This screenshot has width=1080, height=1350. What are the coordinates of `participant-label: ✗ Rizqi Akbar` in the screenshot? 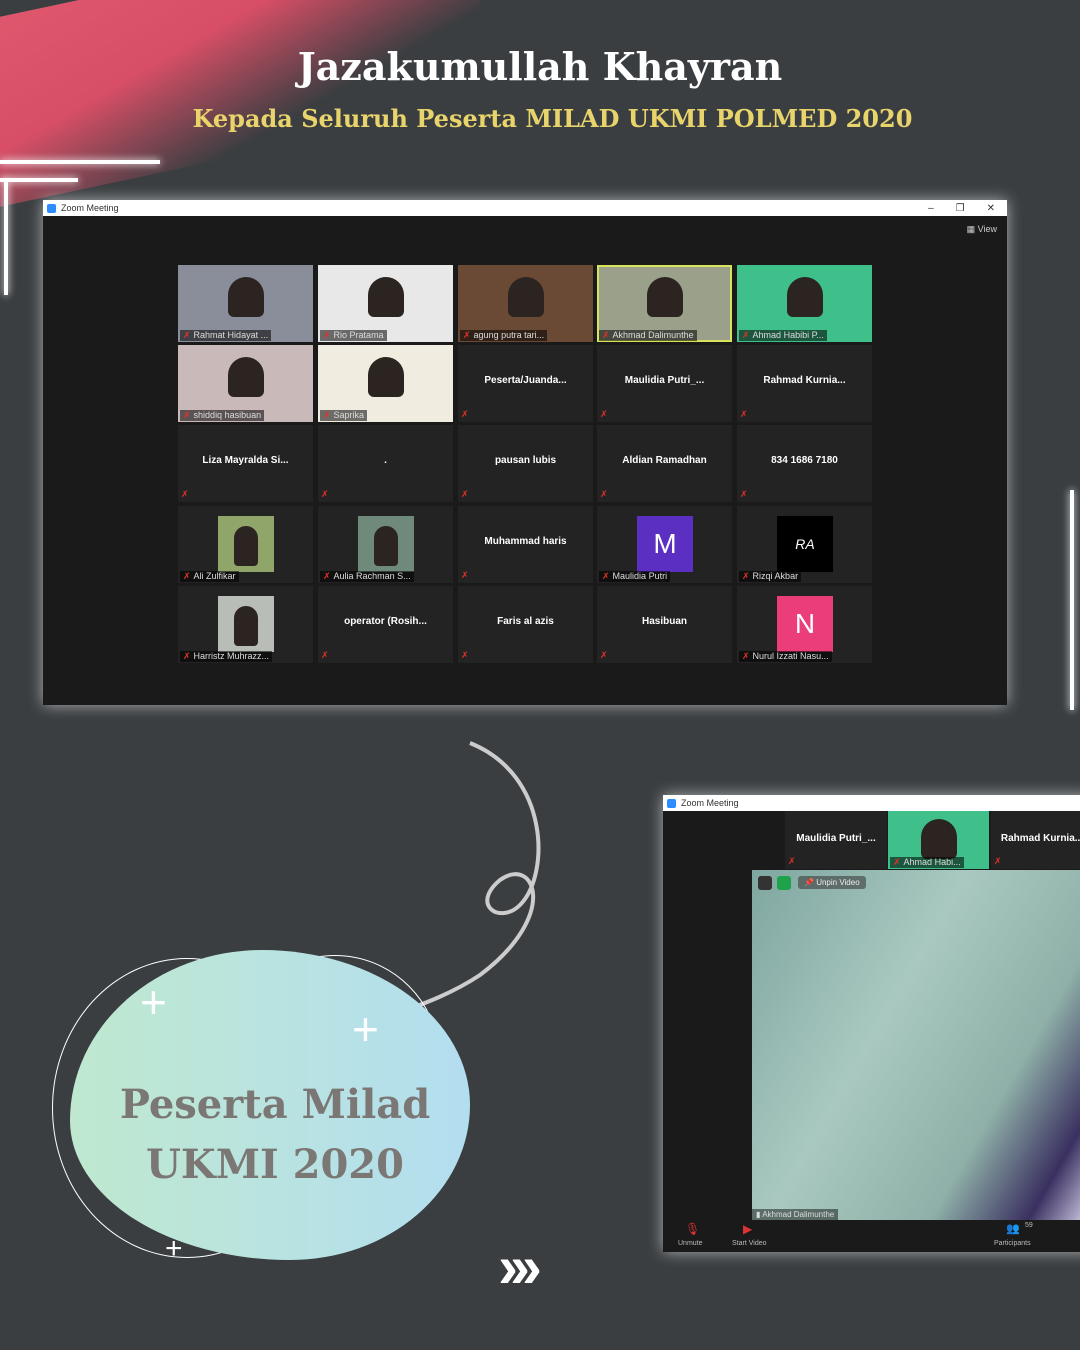 It's located at (770, 576).